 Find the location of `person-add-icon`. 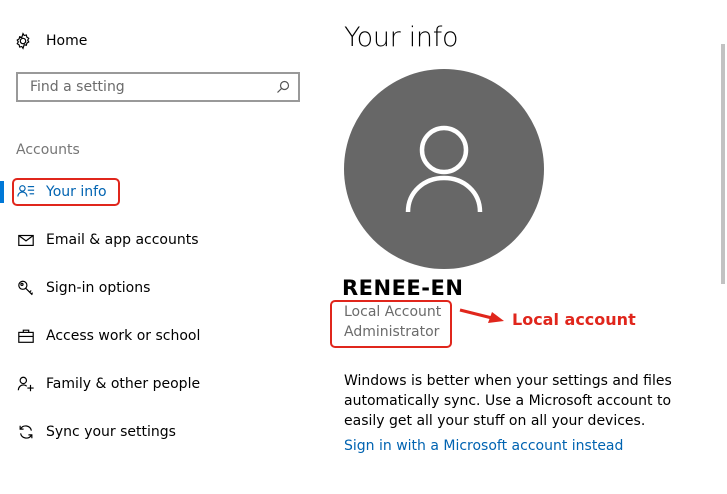

person-add-icon is located at coordinates (26, 384).